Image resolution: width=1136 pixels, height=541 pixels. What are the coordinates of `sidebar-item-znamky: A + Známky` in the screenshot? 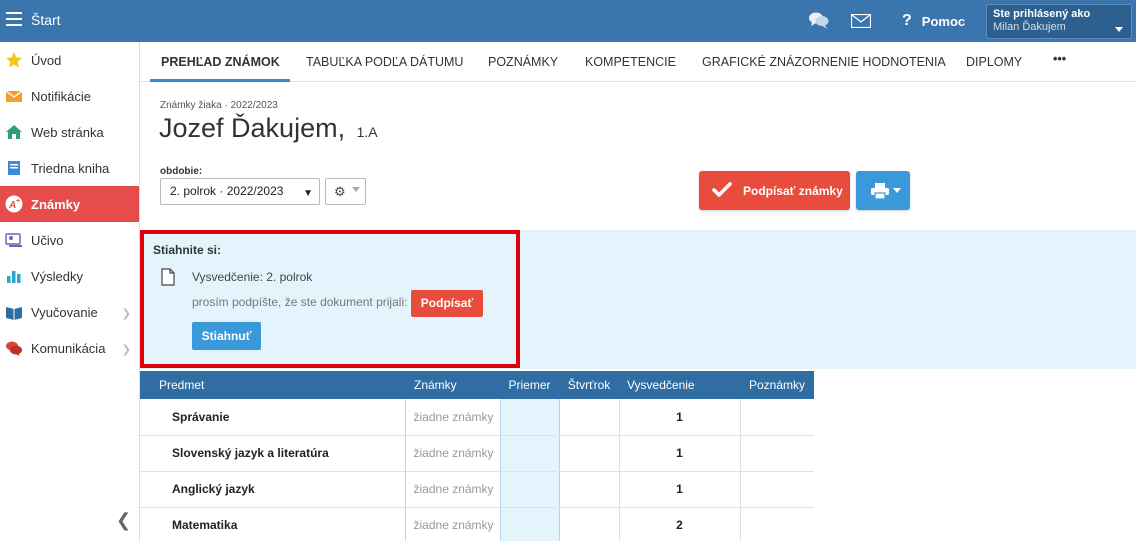 It's located at (69, 204).